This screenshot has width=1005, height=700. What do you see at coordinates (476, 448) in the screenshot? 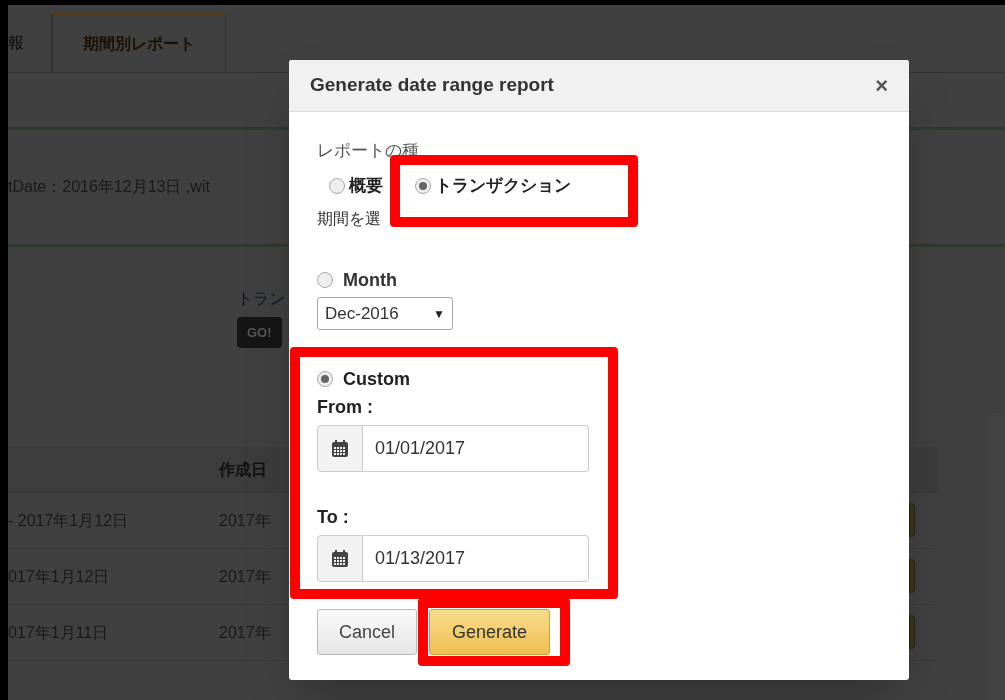
I see `date-field: 01/01/2017` at bounding box center [476, 448].